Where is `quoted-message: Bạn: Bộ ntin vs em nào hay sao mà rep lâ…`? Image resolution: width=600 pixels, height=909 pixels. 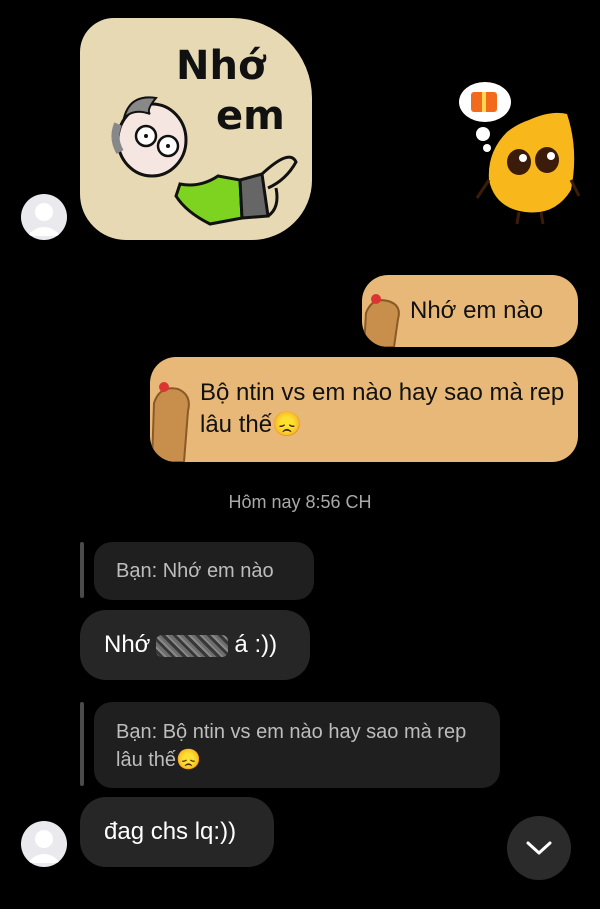 quoted-message: Bạn: Bộ ntin vs em nào hay sao mà rep lâ… is located at coordinates (297, 745).